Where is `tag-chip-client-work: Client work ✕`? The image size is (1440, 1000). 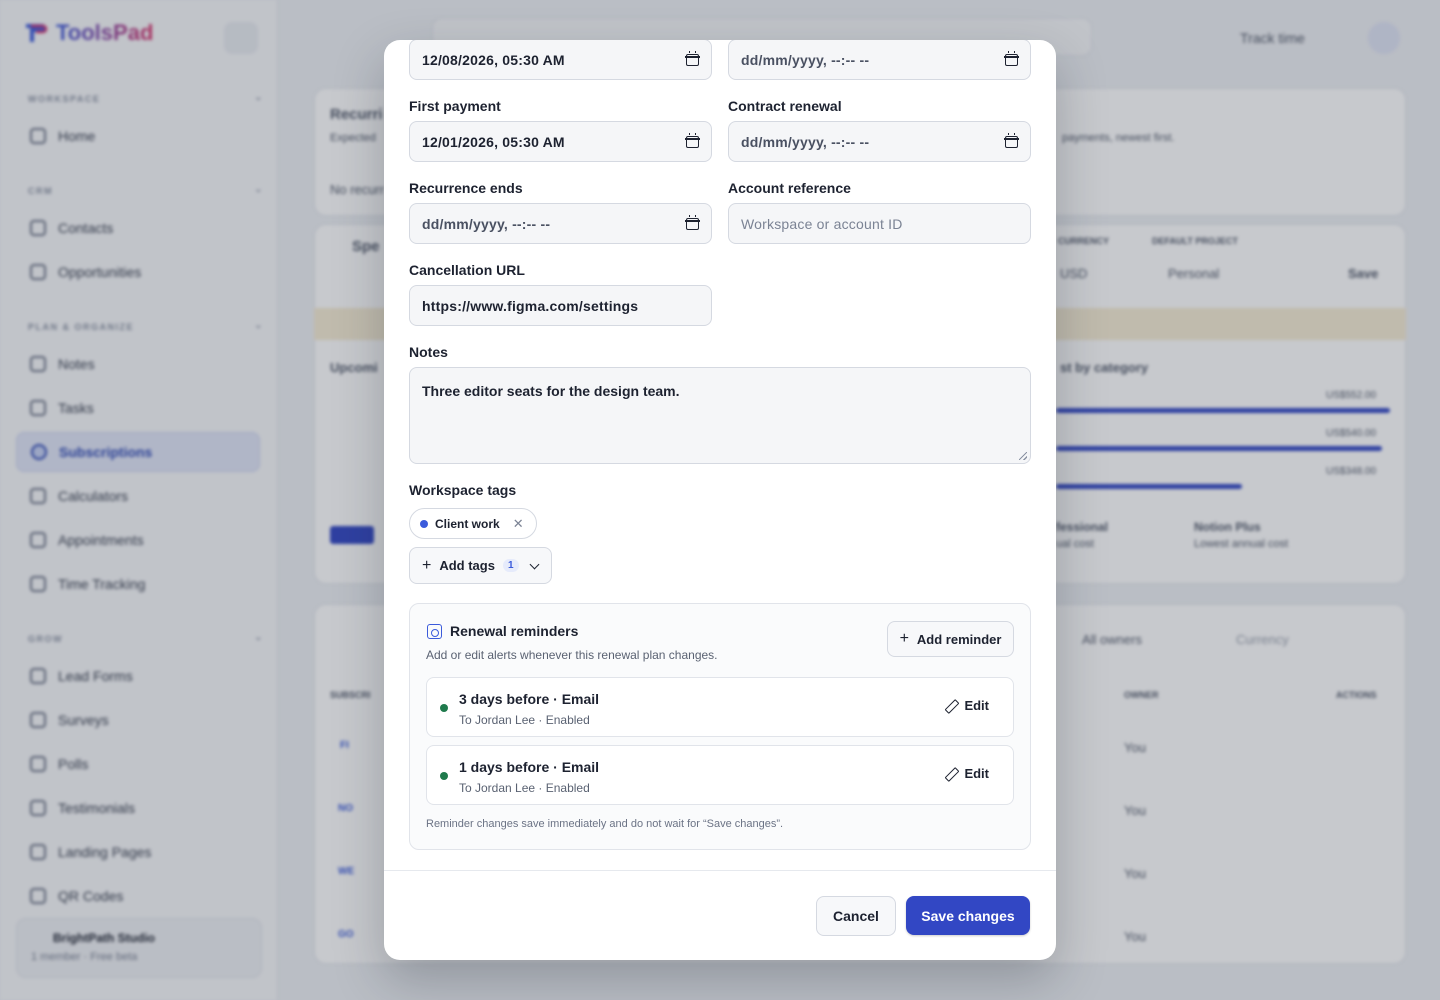 tag-chip-client-work: Client work ✕ is located at coordinates (473, 523).